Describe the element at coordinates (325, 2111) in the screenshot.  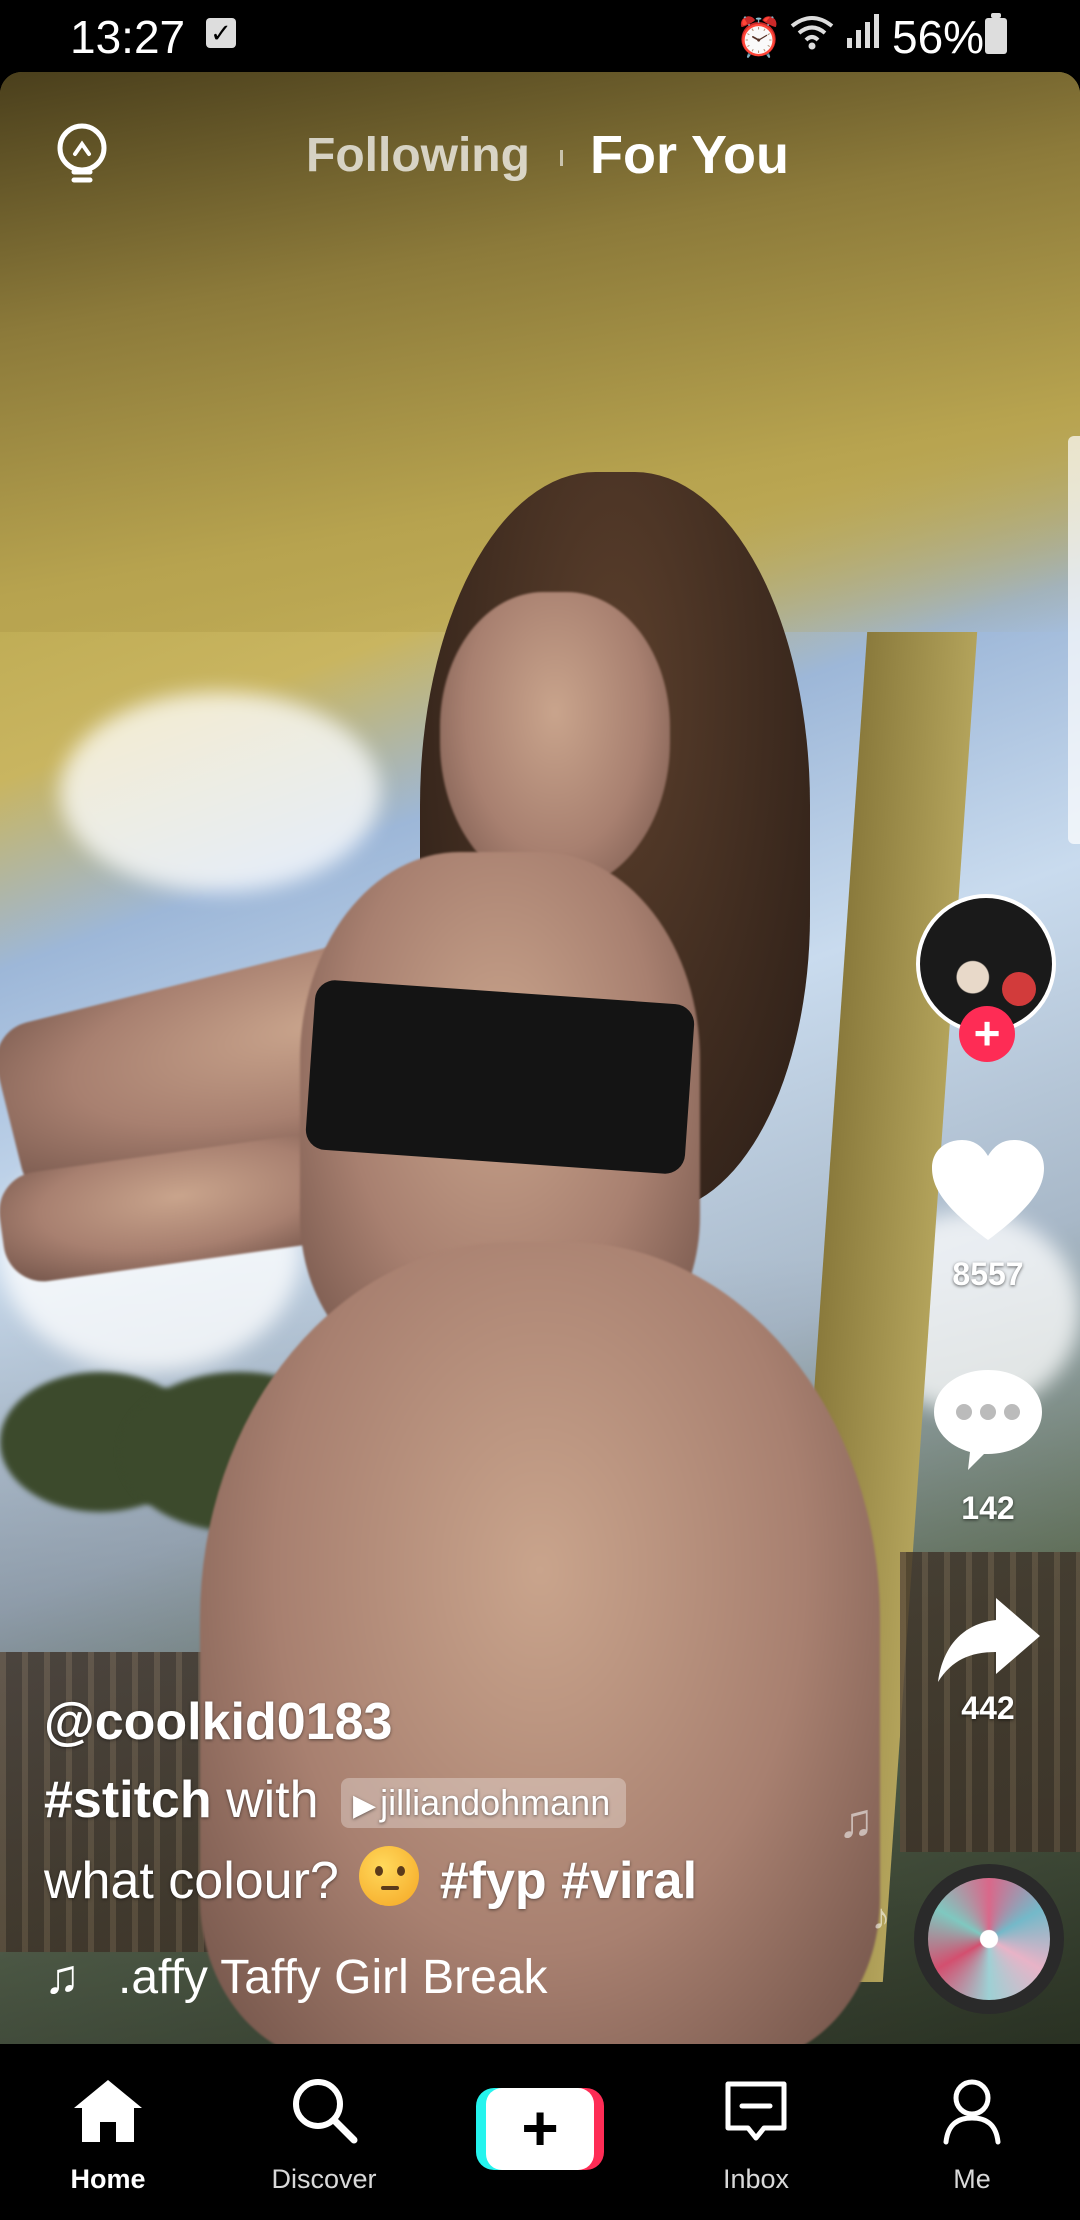
I see `search-icon` at that location.